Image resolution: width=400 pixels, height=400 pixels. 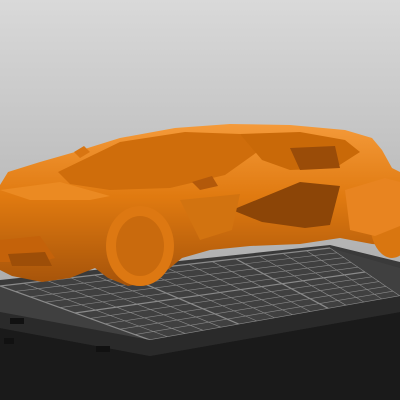 What do you see at coordinates (9, 341) in the screenshot?
I see `plate-clip-corner` at bounding box center [9, 341].